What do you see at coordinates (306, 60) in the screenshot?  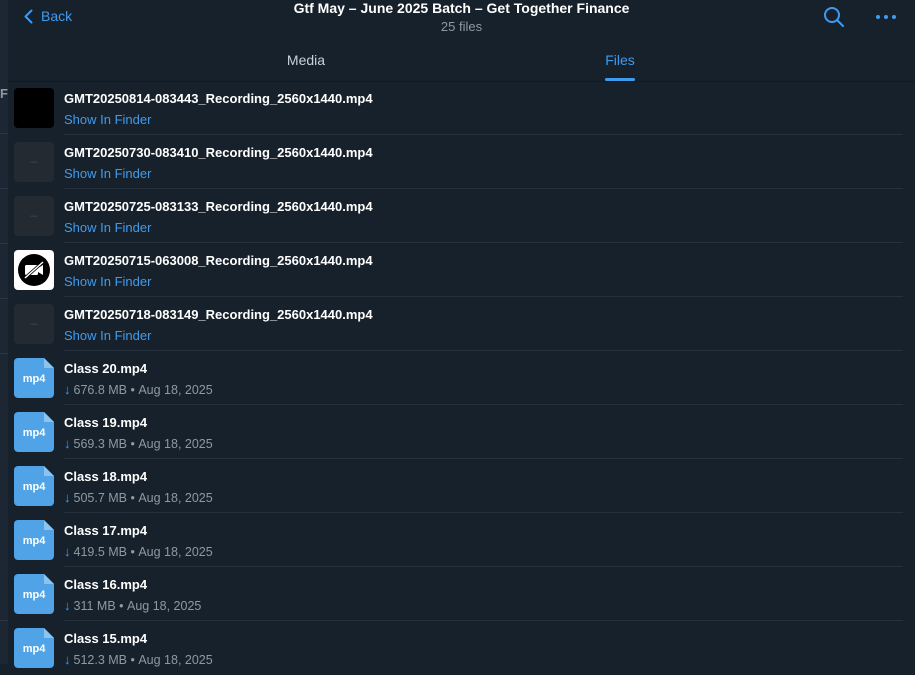 I see `tab-media: Media` at bounding box center [306, 60].